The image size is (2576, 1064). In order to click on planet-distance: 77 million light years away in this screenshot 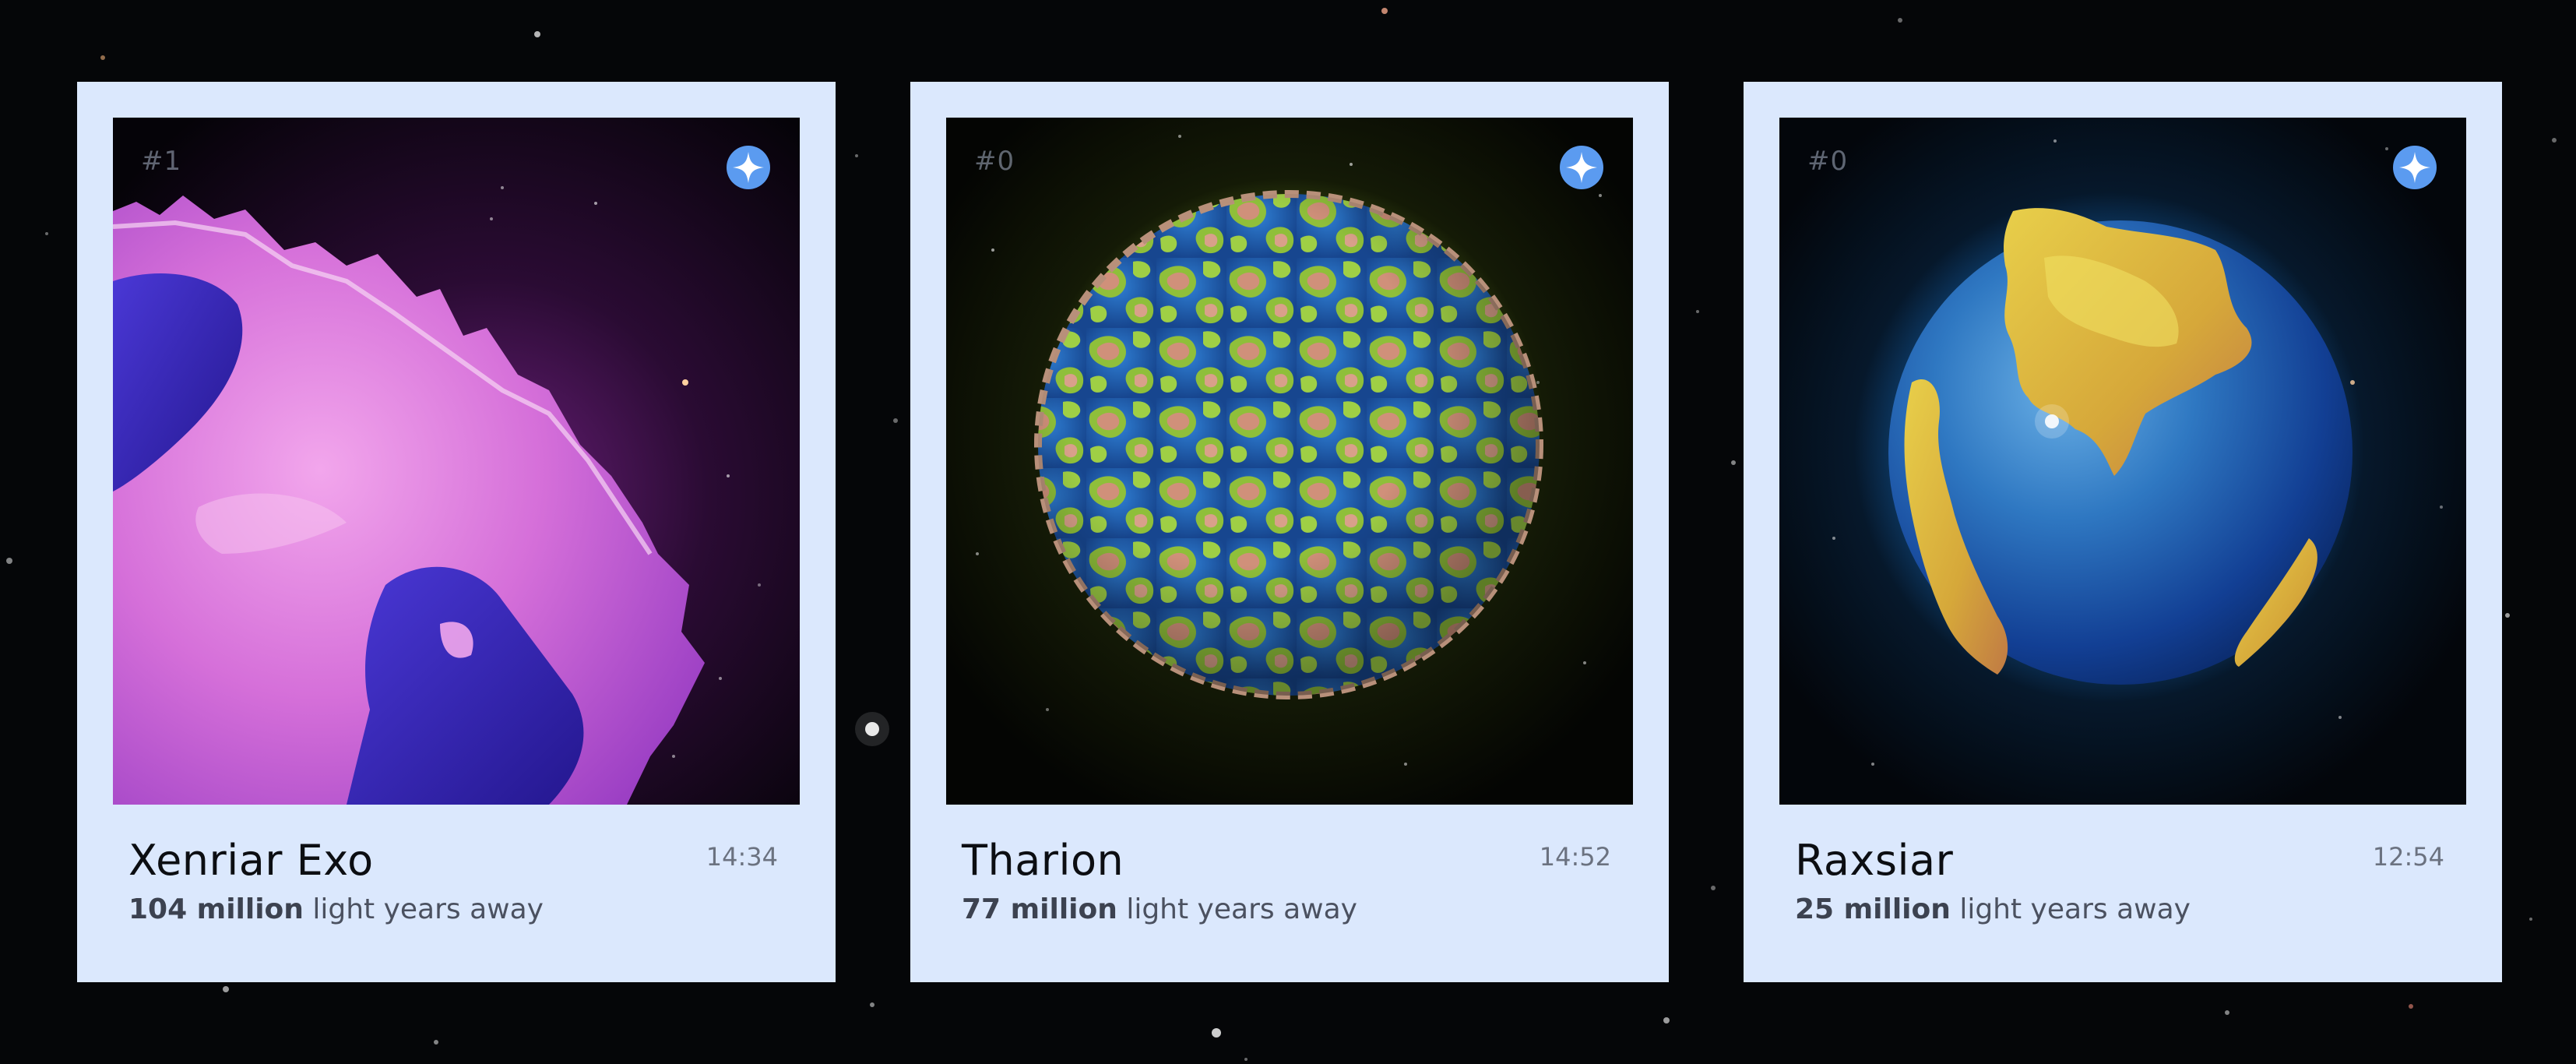, I will do `click(1289, 909)`.